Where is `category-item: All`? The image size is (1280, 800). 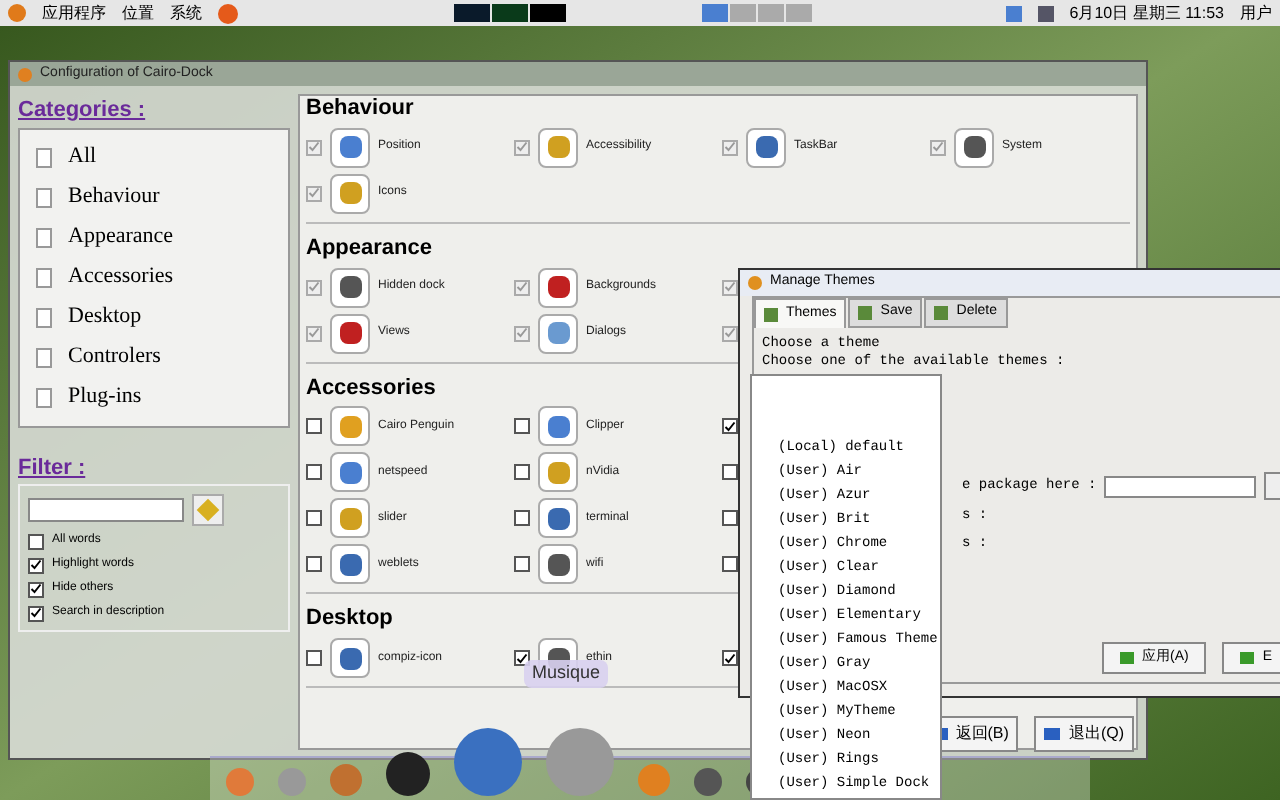 category-item: All is located at coordinates (154, 157).